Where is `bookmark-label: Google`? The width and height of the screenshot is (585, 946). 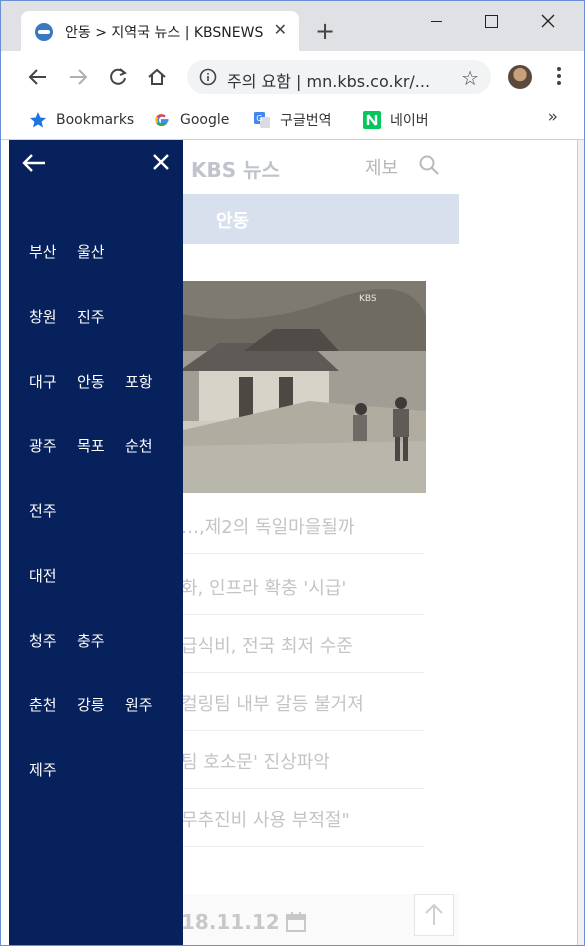
bookmark-label: Google is located at coordinates (205, 120).